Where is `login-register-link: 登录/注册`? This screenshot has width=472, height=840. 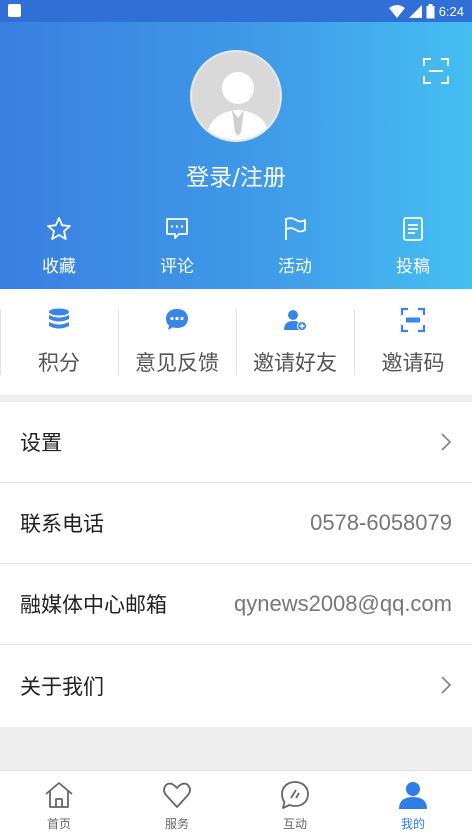
login-register-link: 登录/注册 is located at coordinates (236, 175).